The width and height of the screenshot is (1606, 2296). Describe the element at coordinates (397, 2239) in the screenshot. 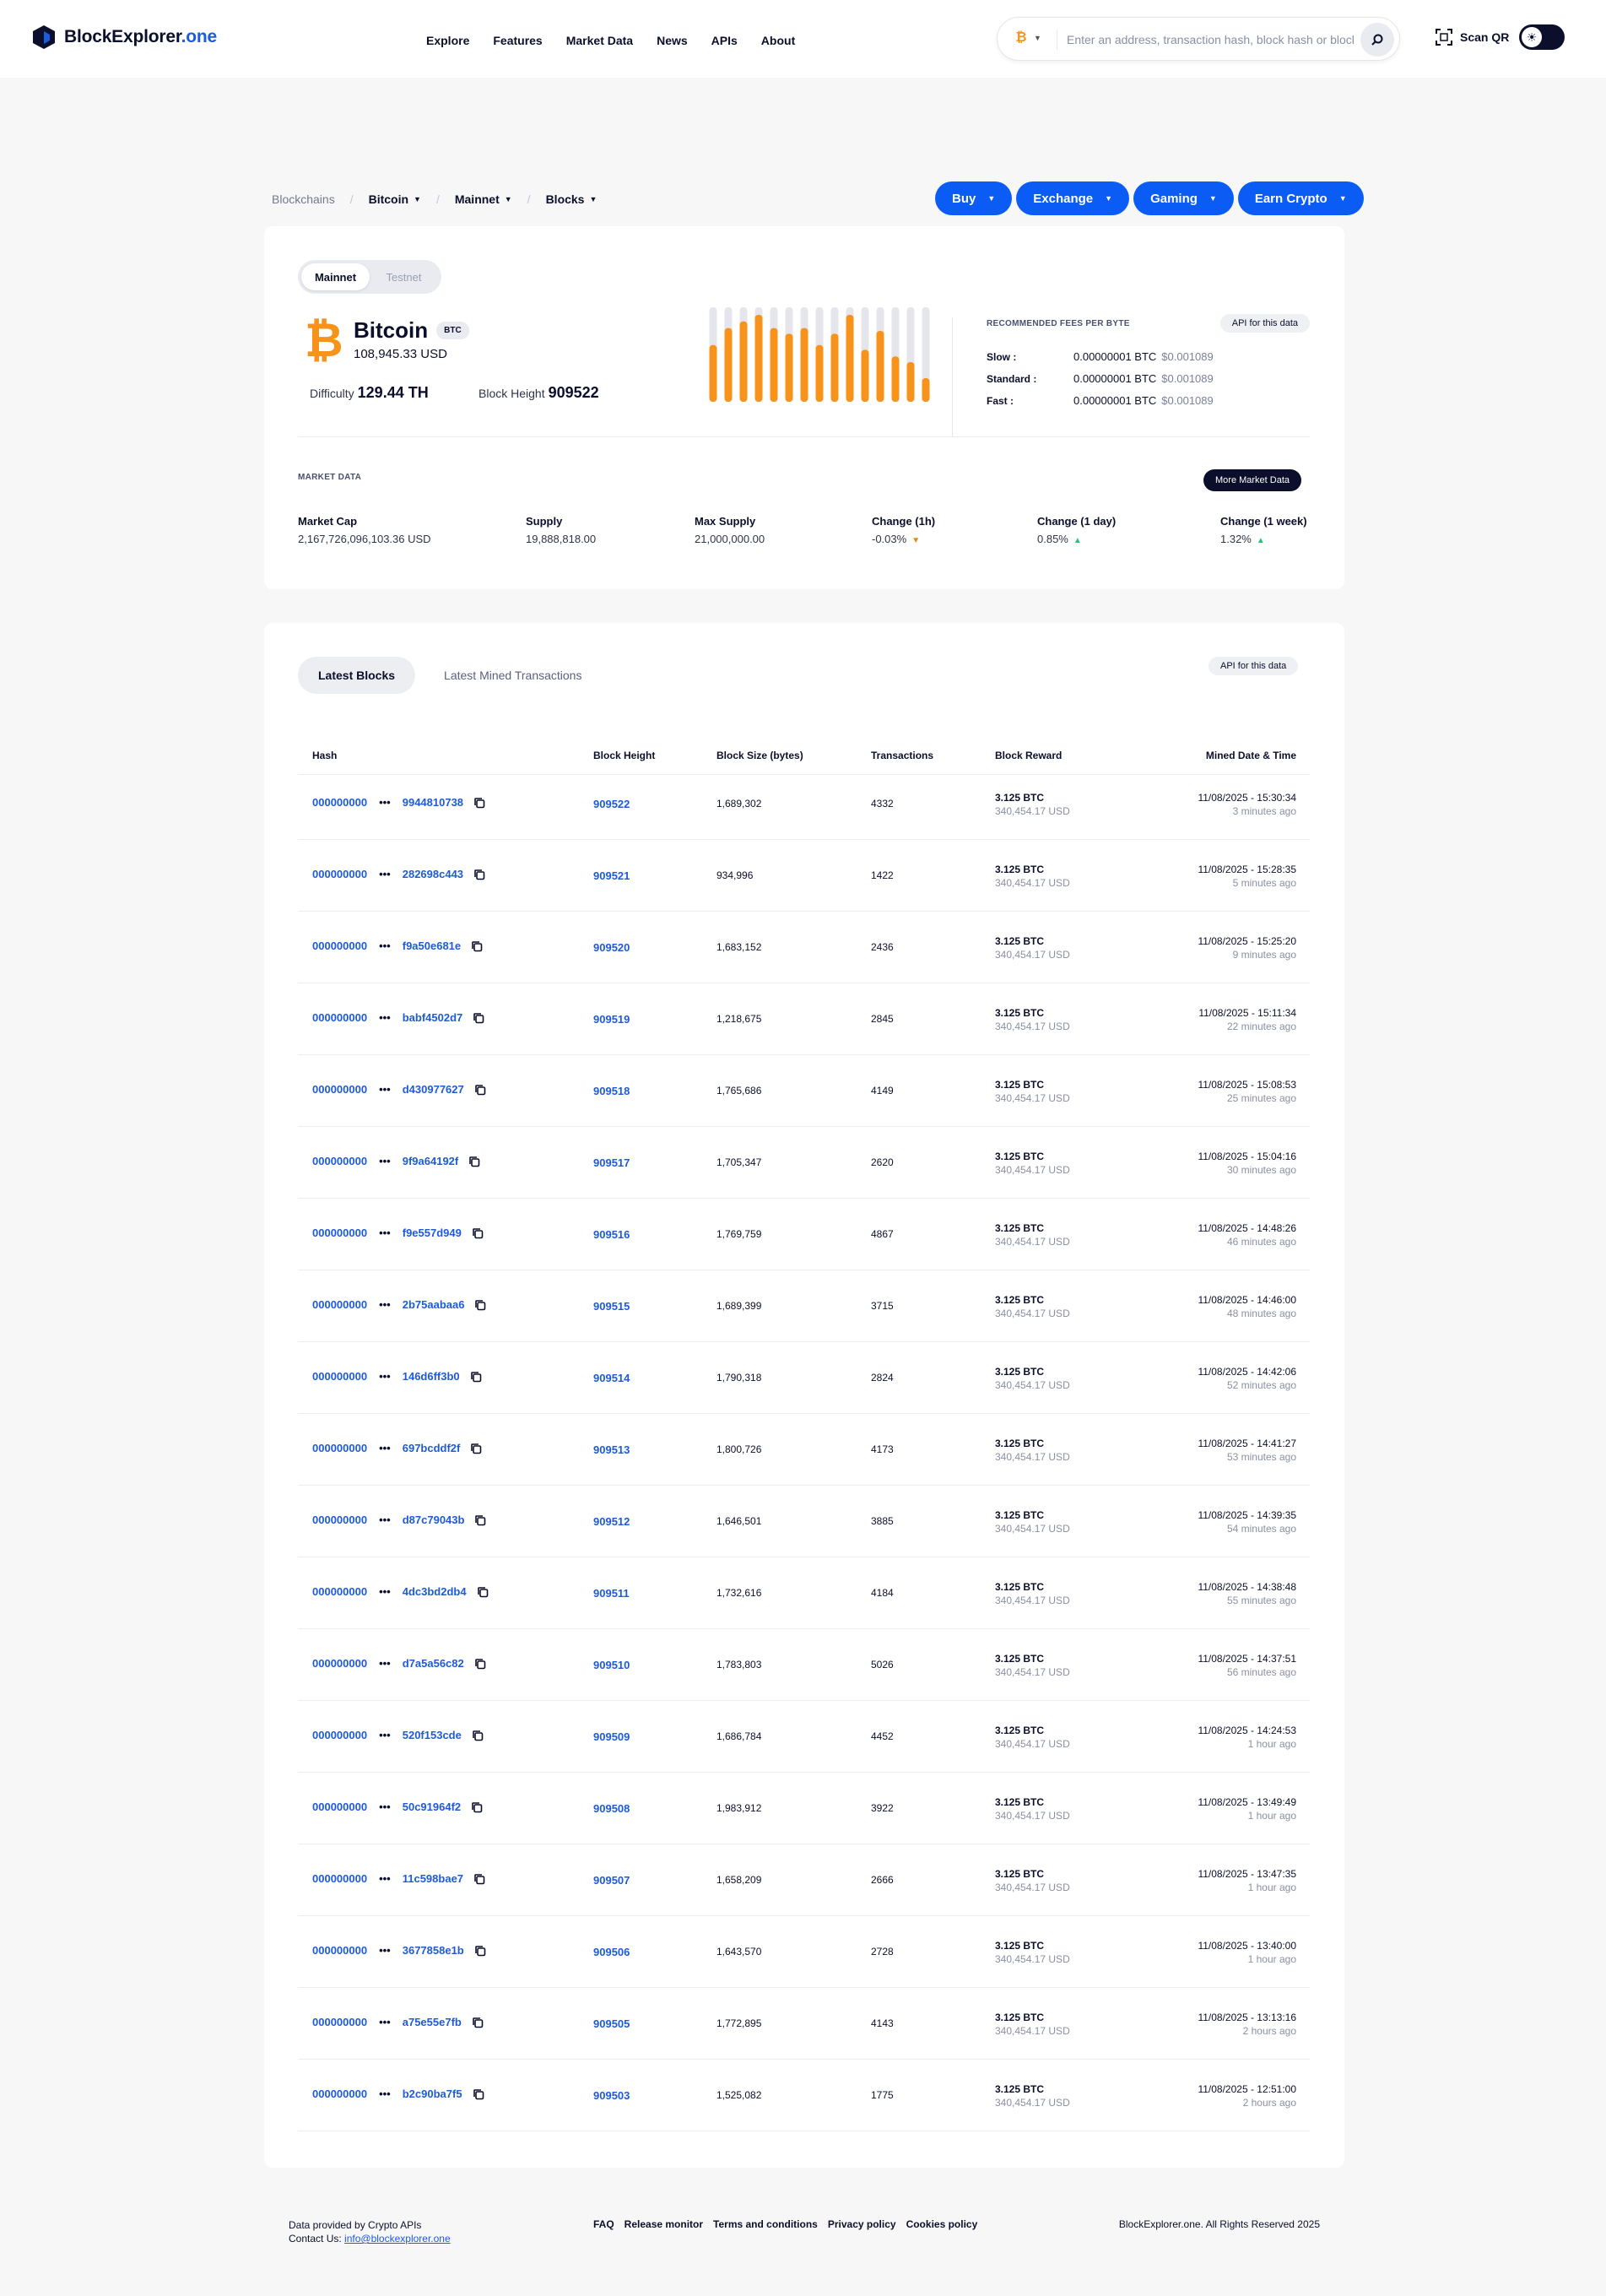

I see `footer-email-link: info@blockexplorer.one` at that location.